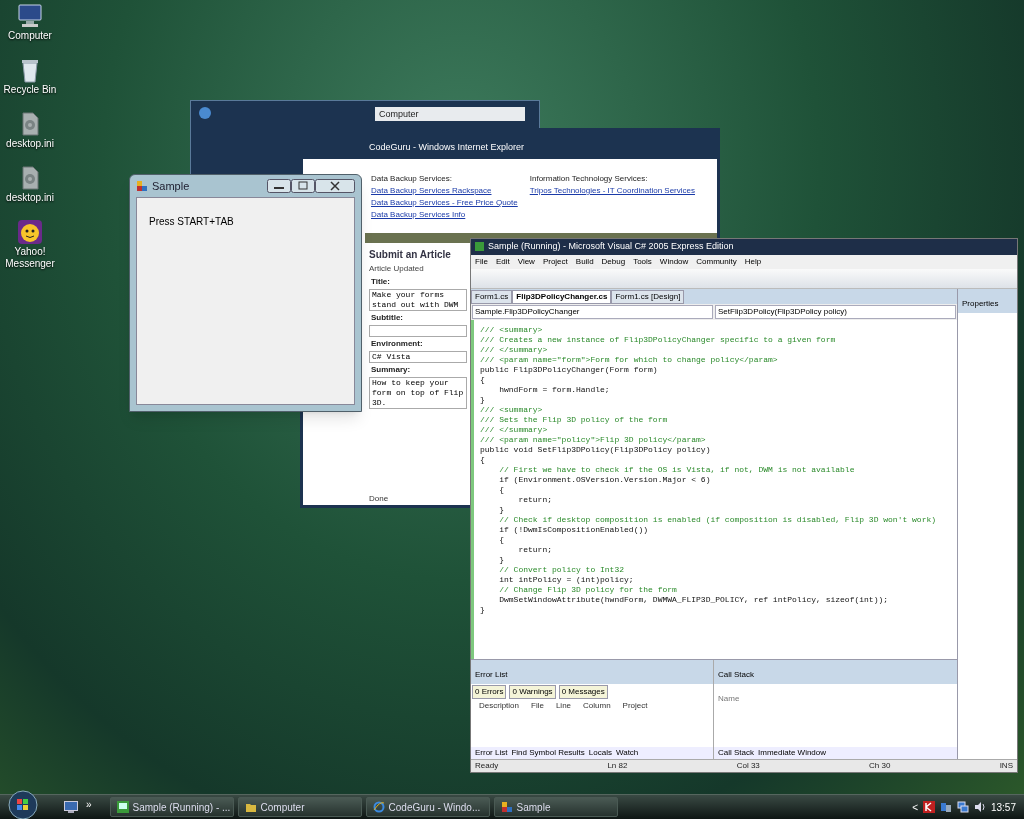 The height and width of the screenshot is (819, 1024). I want to click on filter-button: 0 Warnings, so click(532, 692).